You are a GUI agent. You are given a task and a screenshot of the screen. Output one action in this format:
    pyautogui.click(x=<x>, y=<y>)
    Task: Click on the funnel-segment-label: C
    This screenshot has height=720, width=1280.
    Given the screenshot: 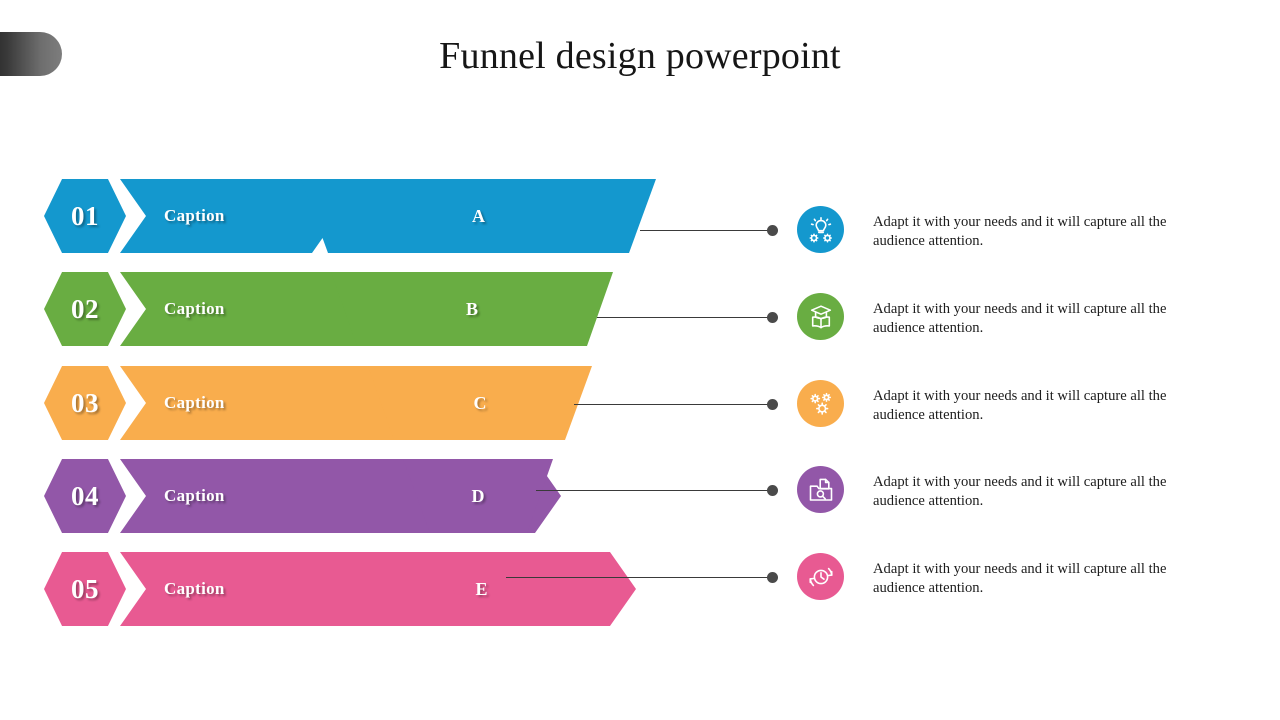 What is the action you would take?
    pyautogui.click(x=480, y=402)
    